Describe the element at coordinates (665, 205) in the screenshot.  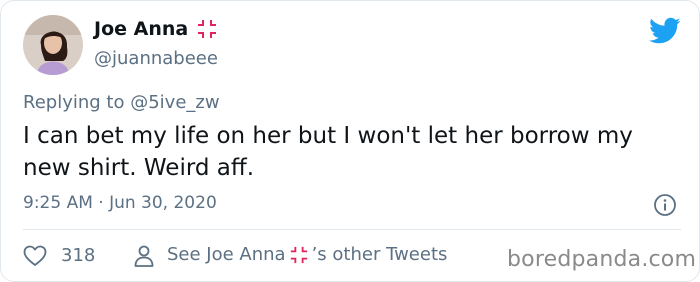
I see `info-icon` at that location.